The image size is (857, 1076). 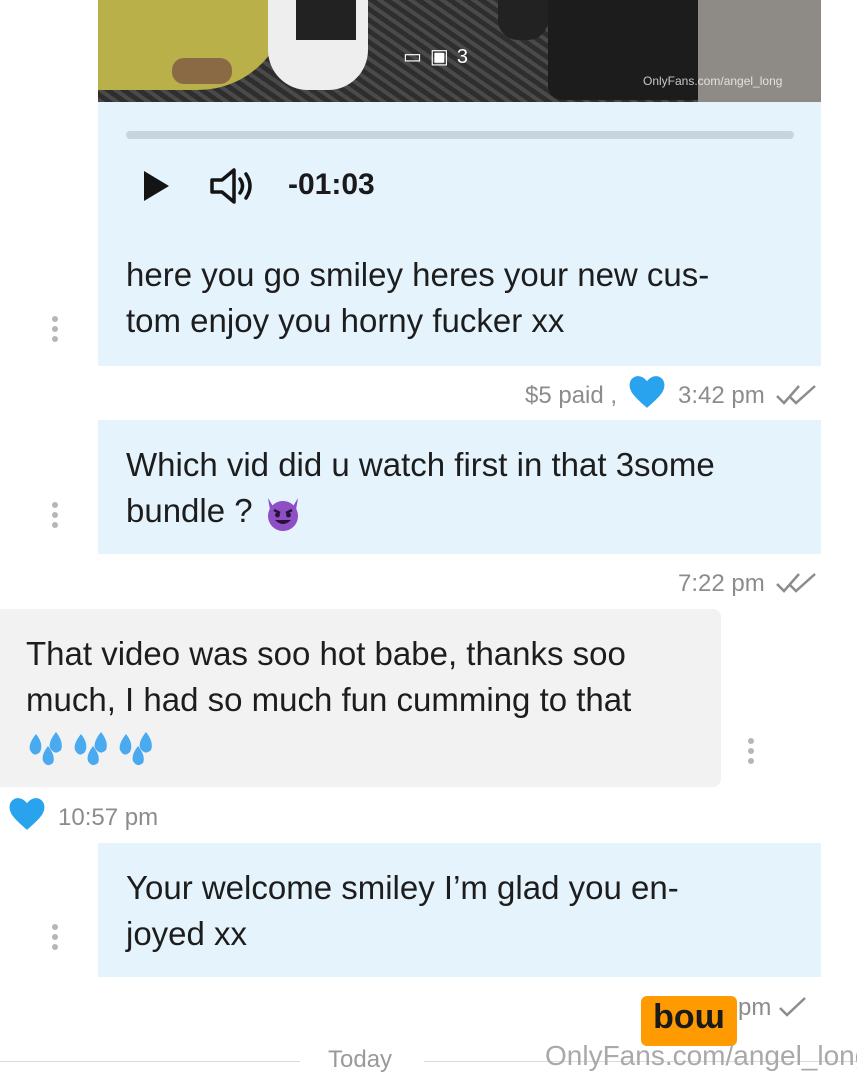 I want to click on video-icon: ▭, so click(x=416, y=57).